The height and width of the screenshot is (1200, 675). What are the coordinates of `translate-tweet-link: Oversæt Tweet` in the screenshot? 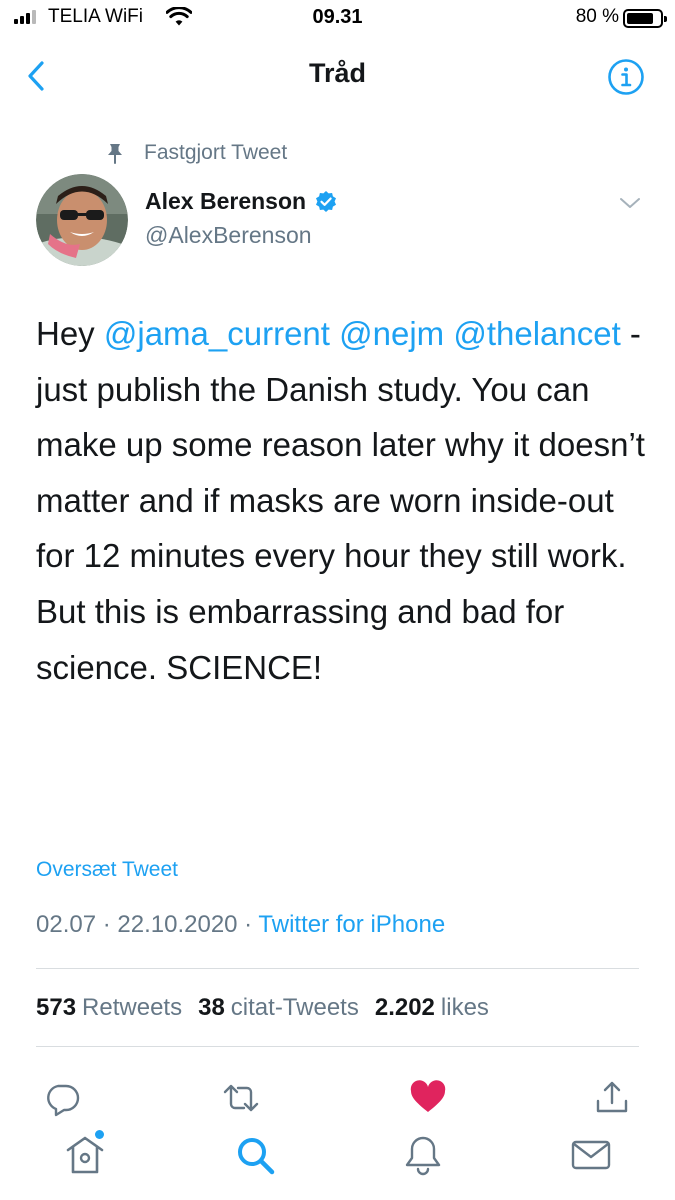 It's located at (107, 870).